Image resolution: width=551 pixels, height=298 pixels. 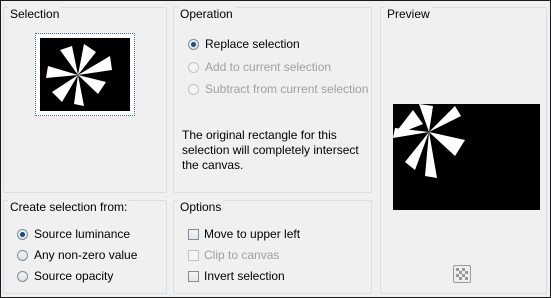 I want to click on source-luminance-radio: Source luminance, so click(x=73, y=234).